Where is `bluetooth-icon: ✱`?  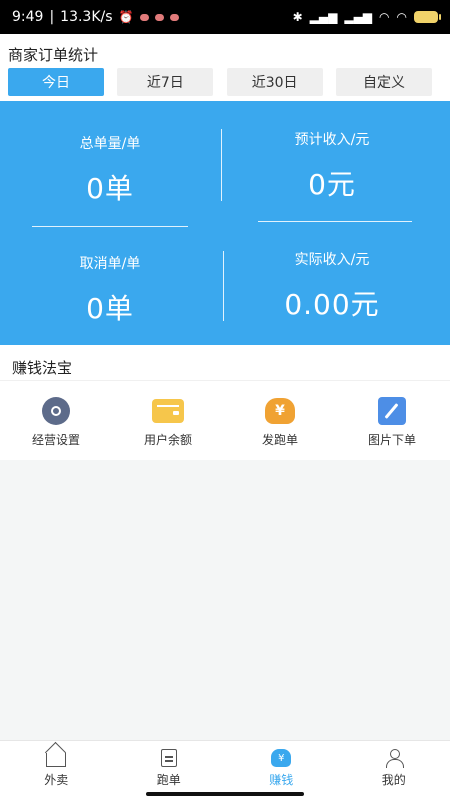 bluetooth-icon: ✱ is located at coordinates (297, 17).